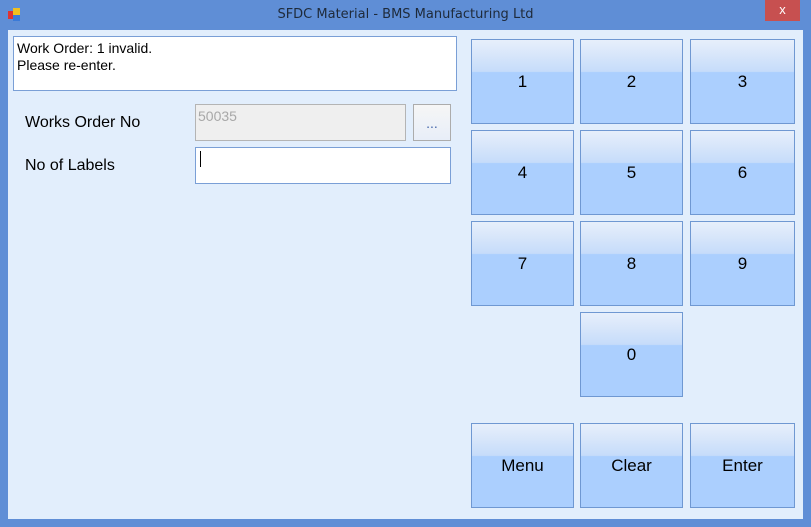  Describe the element at coordinates (522, 465) in the screenshot. I see `menu-button: Menu` at that location.